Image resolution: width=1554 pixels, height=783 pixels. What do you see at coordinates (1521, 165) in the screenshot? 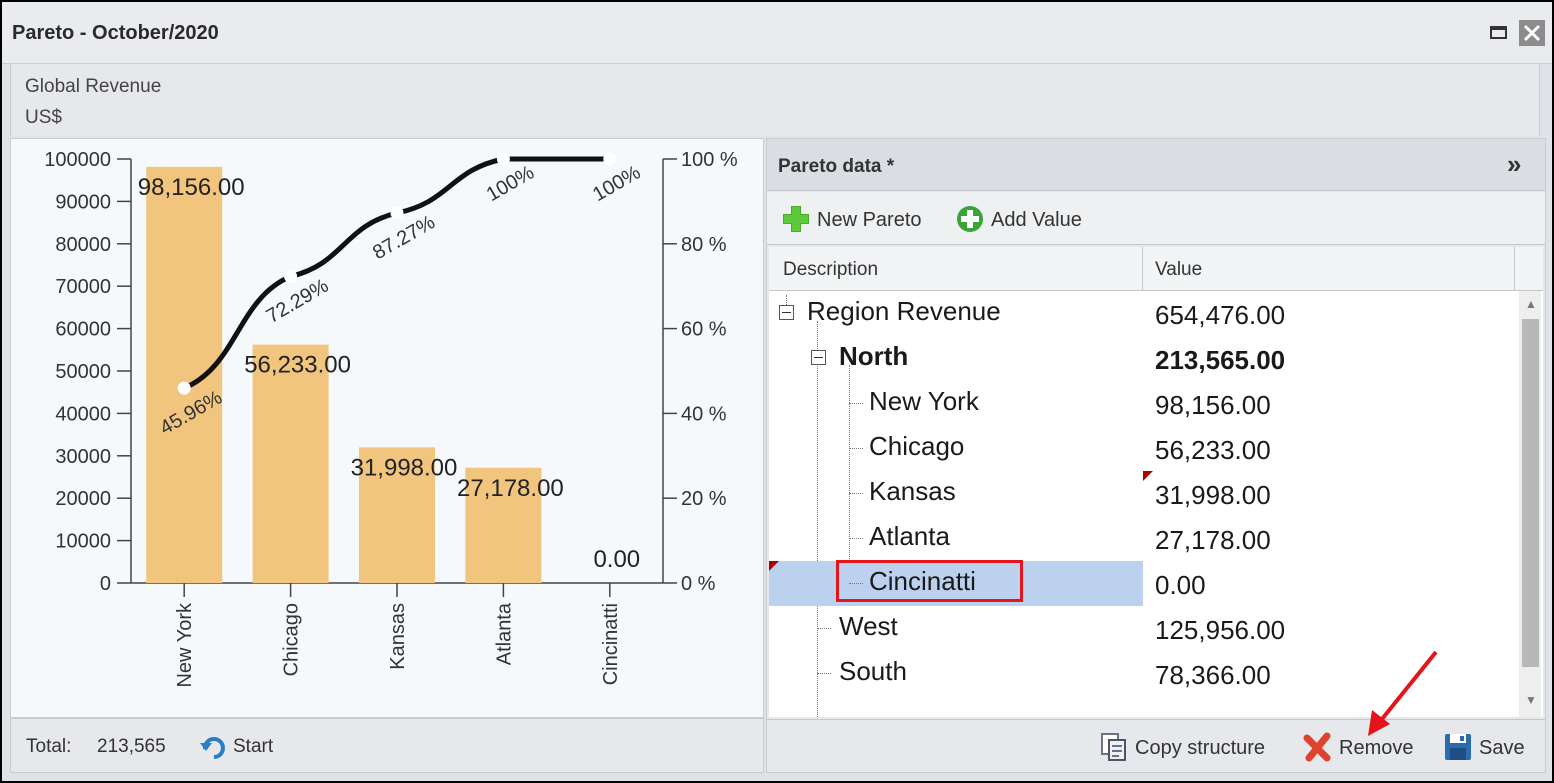
I see `collapse-panel-button: »` at bounding box center [1521, 165].